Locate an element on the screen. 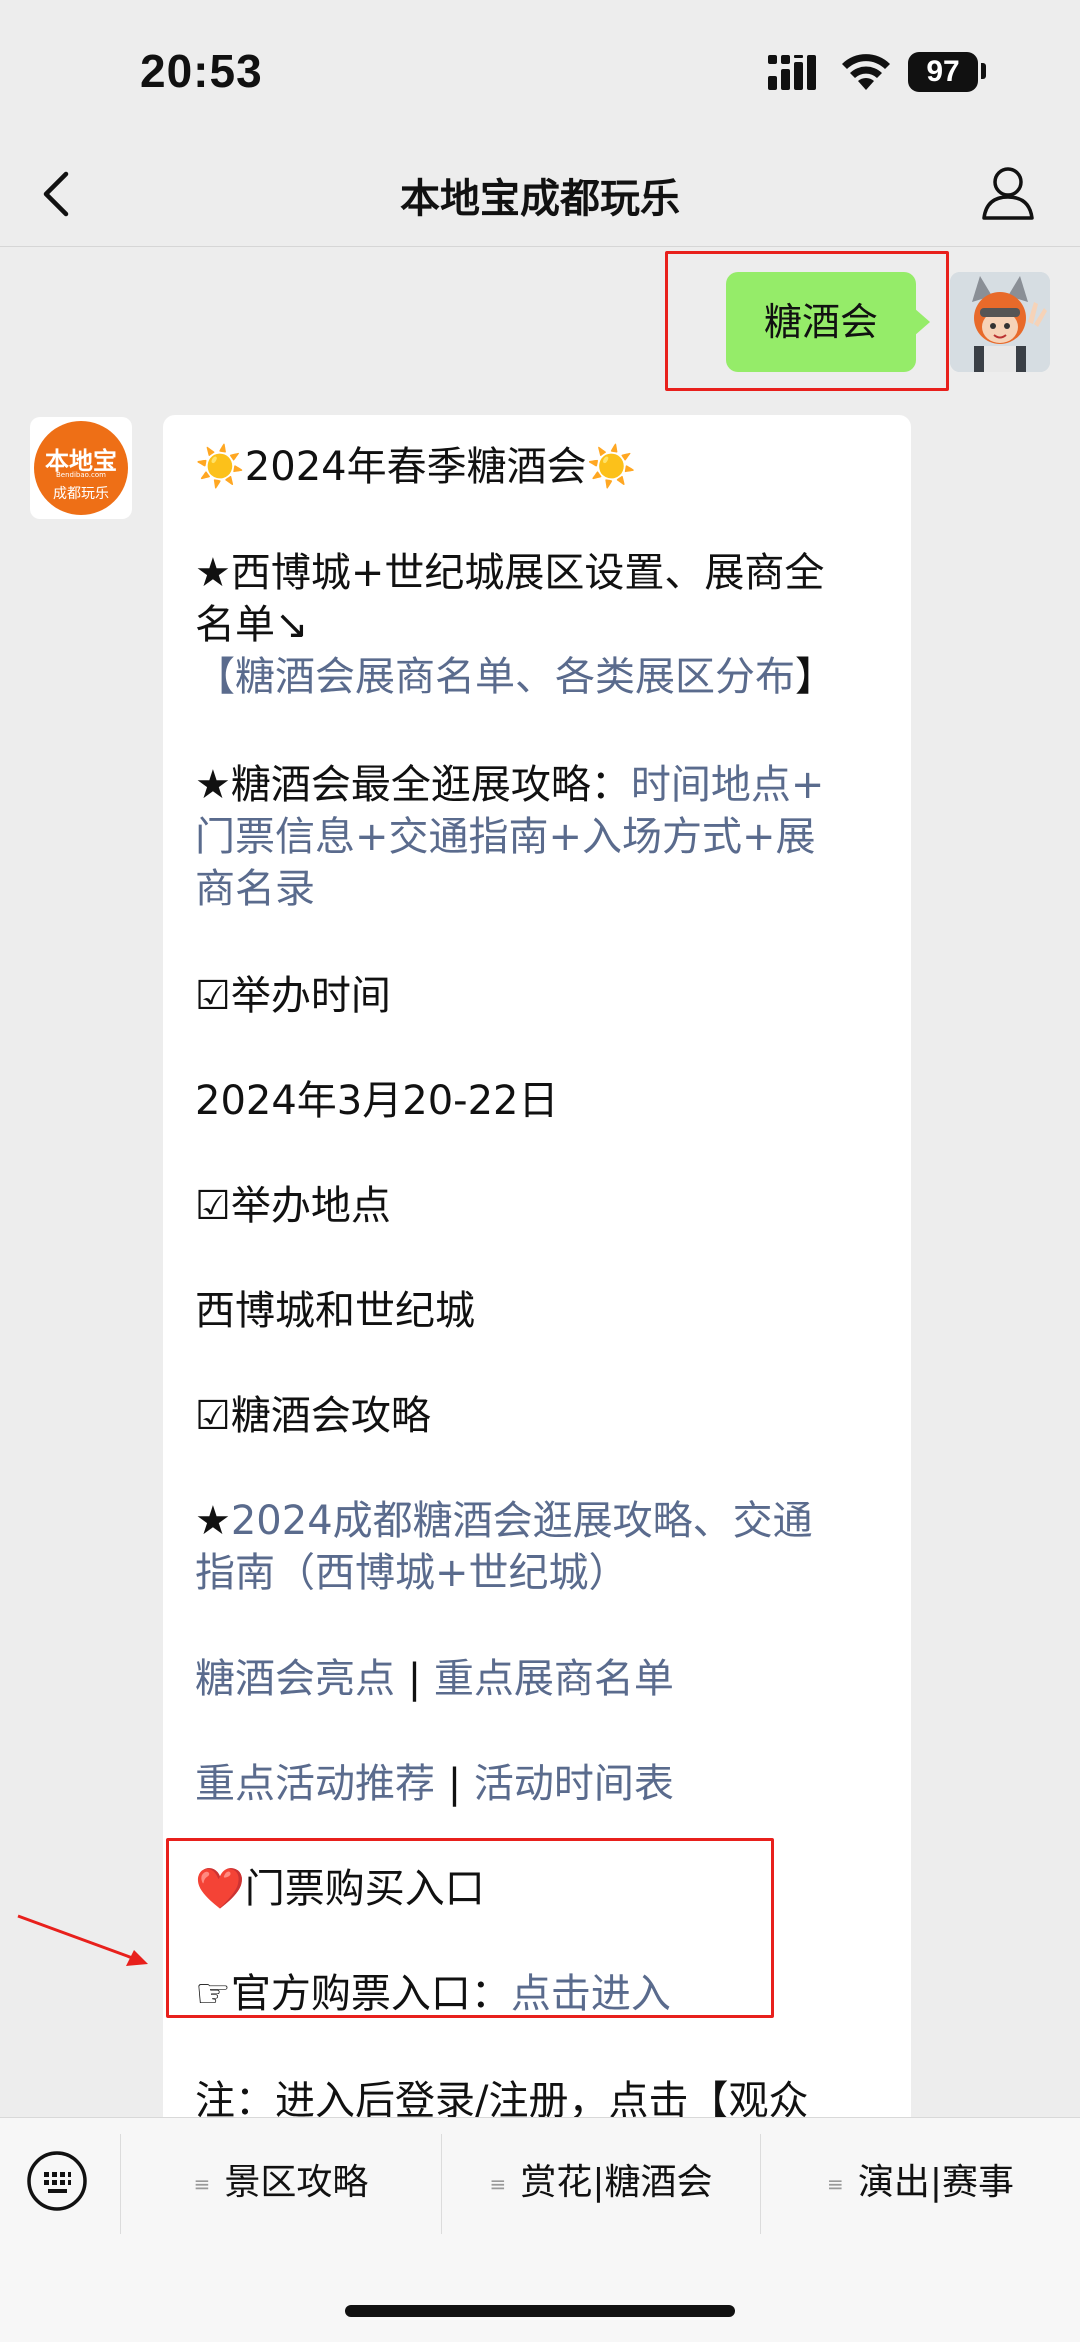  strategy-line-1: ★糖酒会最全逛展攻略：时间地点+ is located at coordinates (540, 785).